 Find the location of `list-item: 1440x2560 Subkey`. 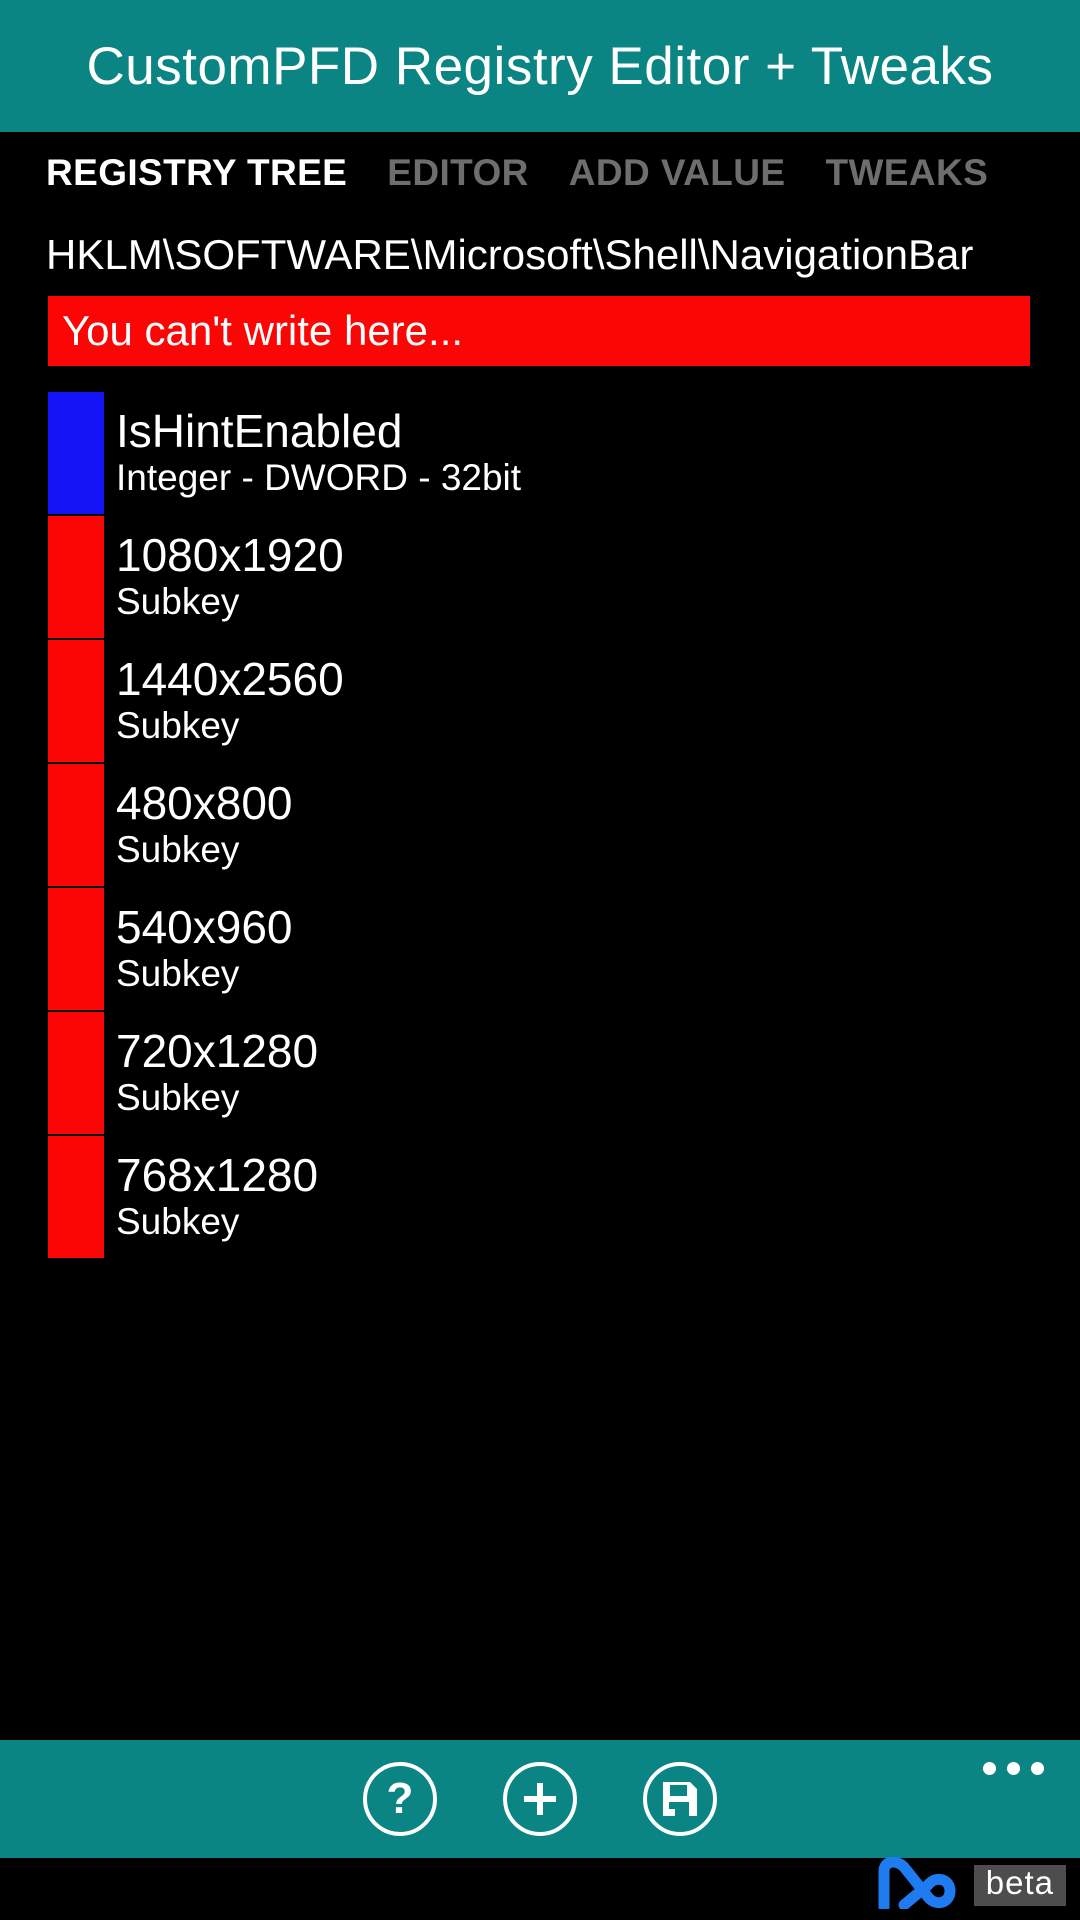

list-item: 1440x2560 Subkey is located at coordinates (564, 701).